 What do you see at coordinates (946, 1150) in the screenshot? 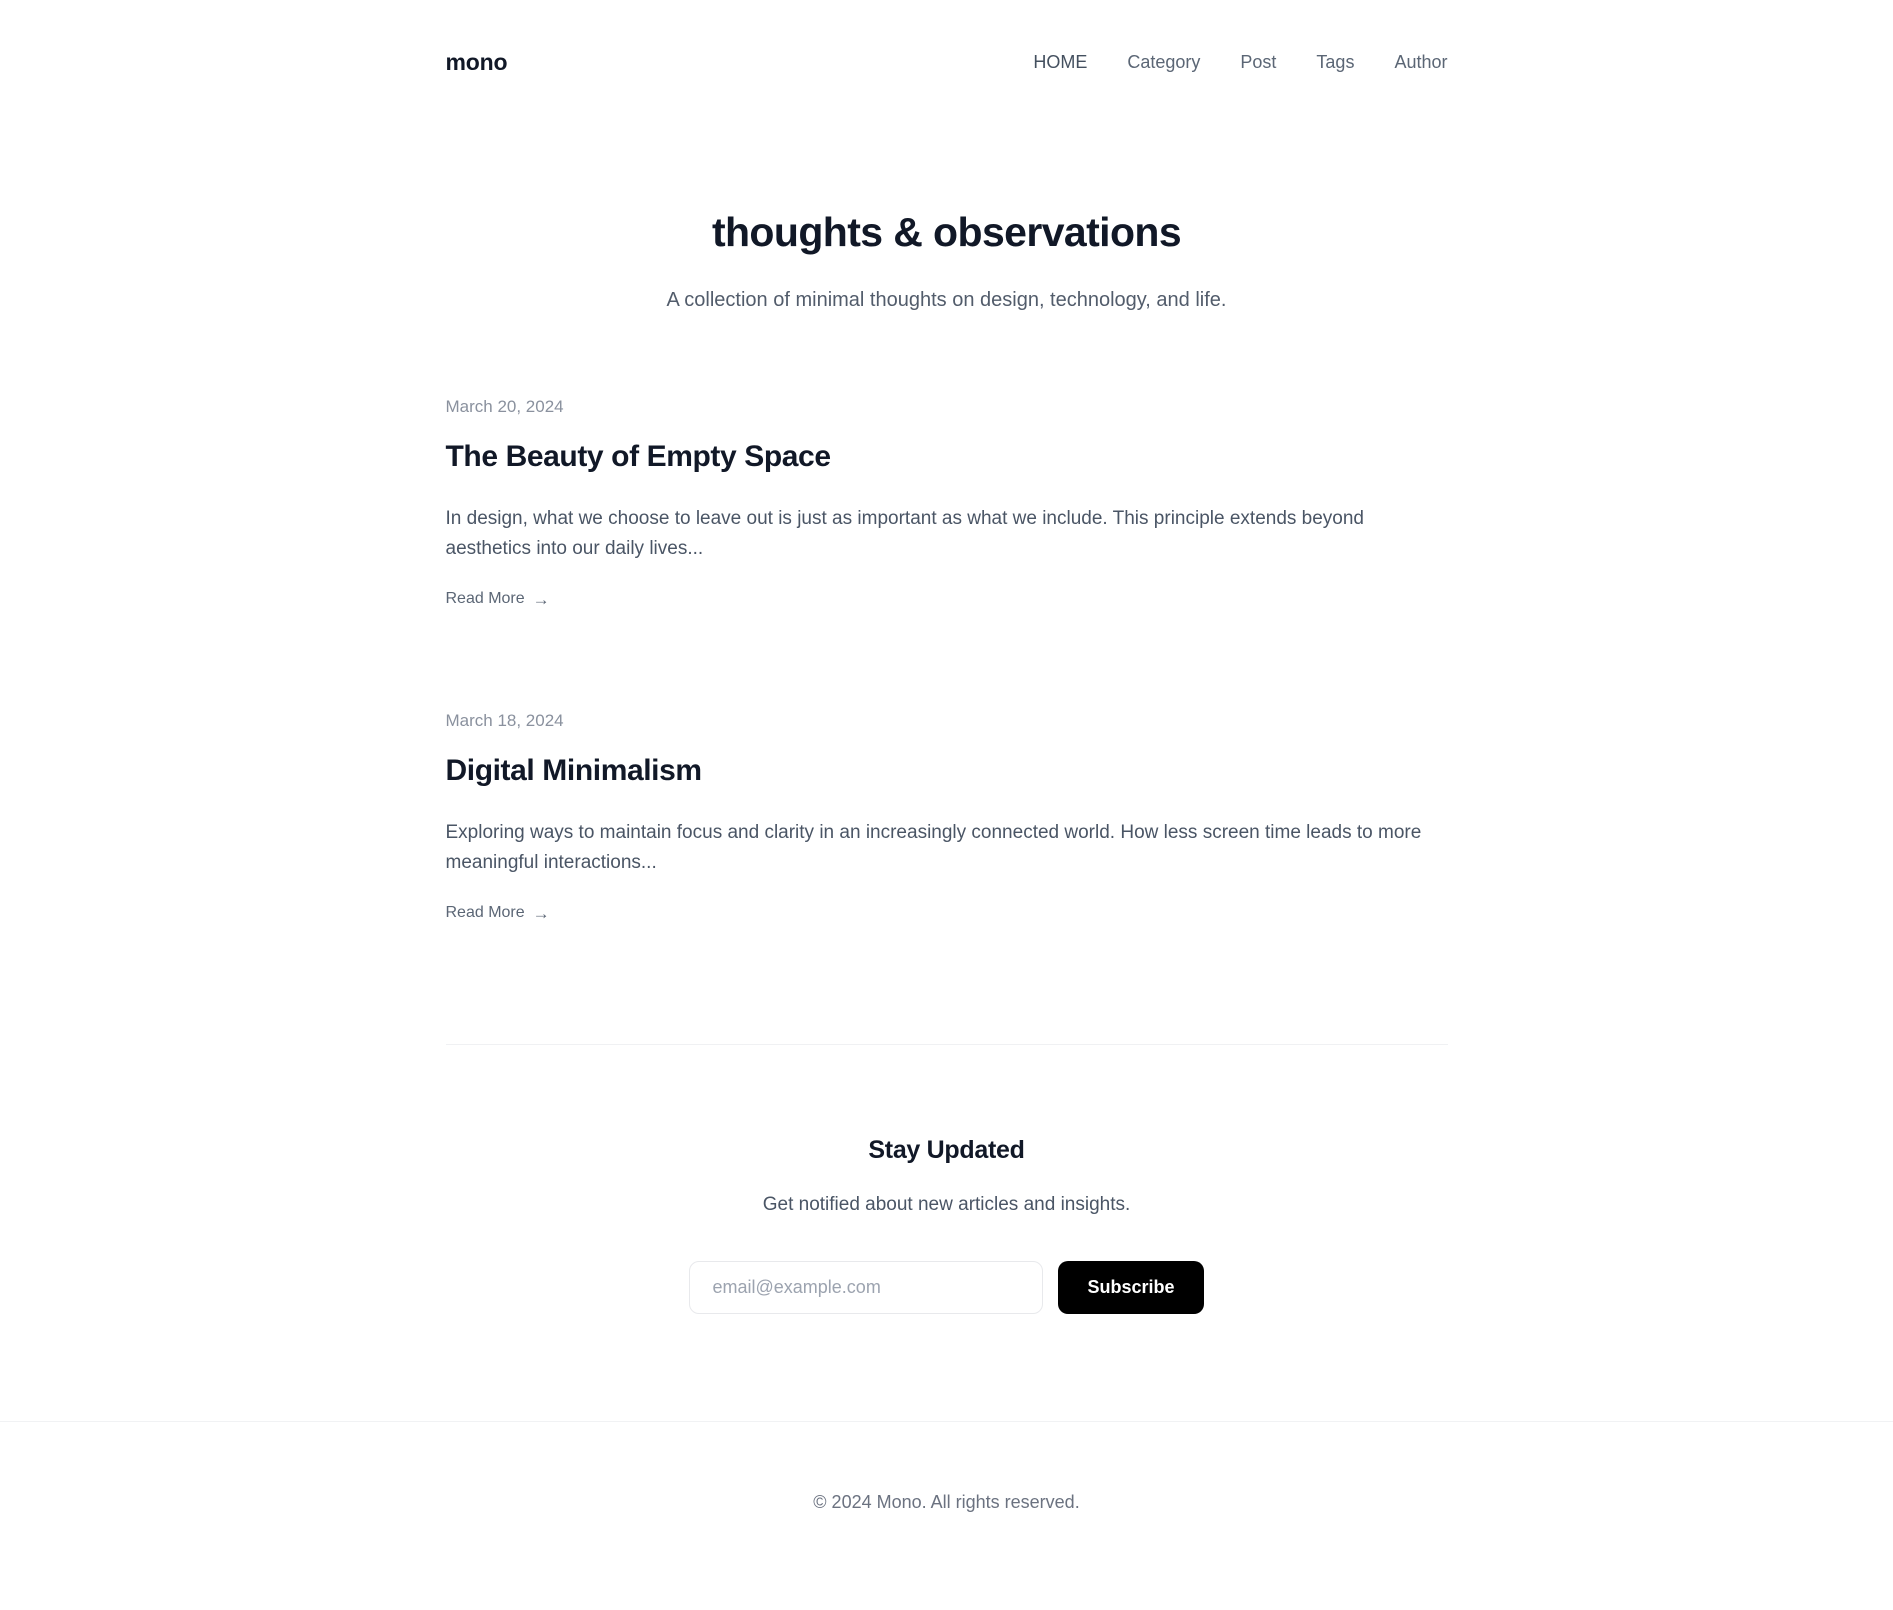
I see `newsletter-title: Stay Updated` at bounding box center [946, 1150].